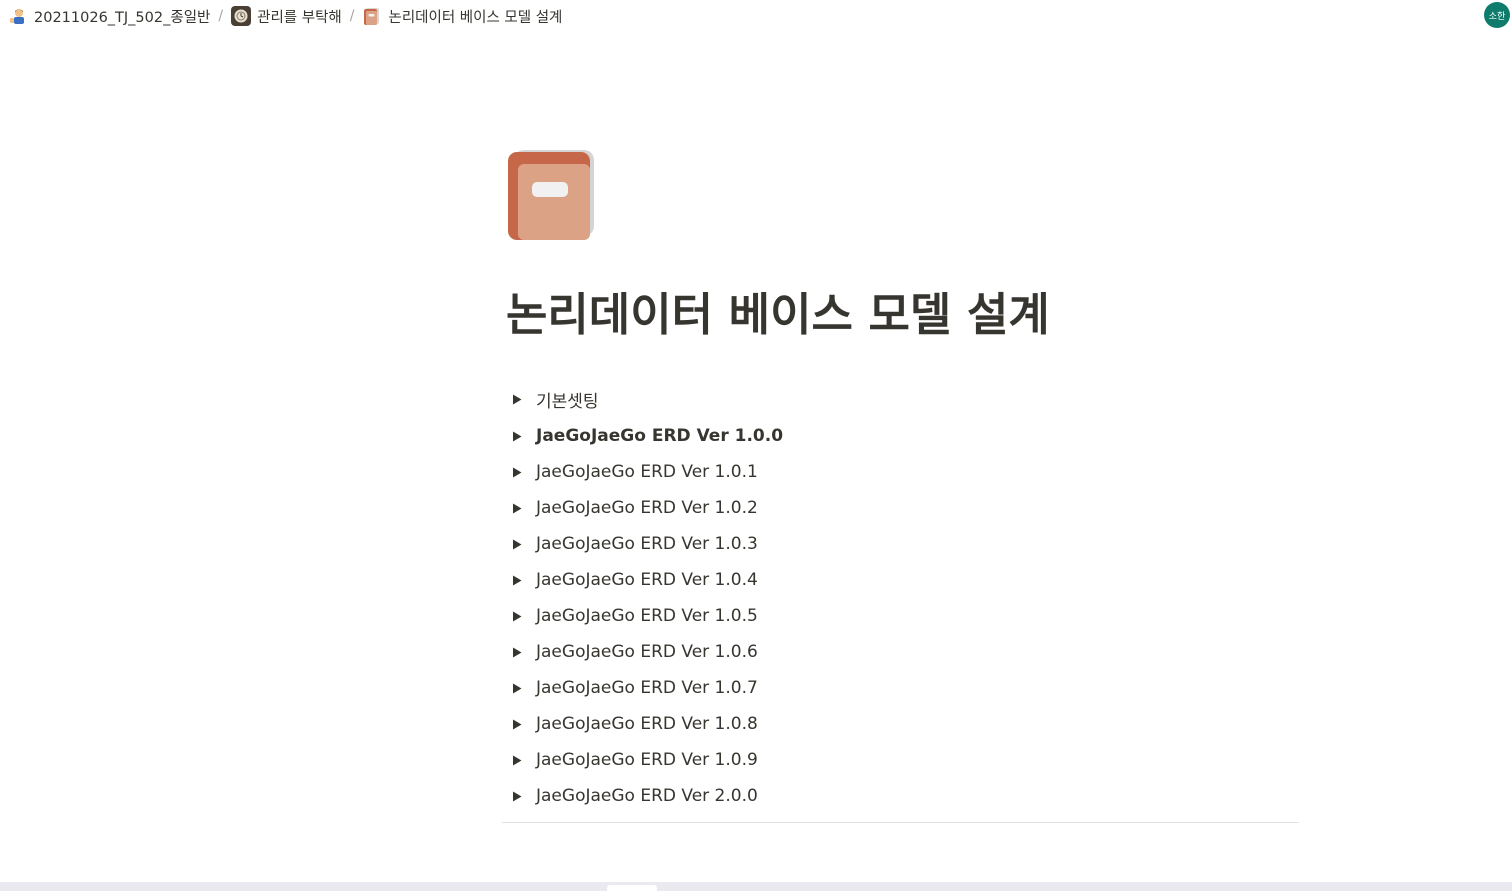 This screenshot has width=1512, height=891. What do you see at coordinates (475, 17) in the screenshot?
I see `breadcrumb-label: 논리데이터 베이스 모델 설계` at bounding box center [475, 17].